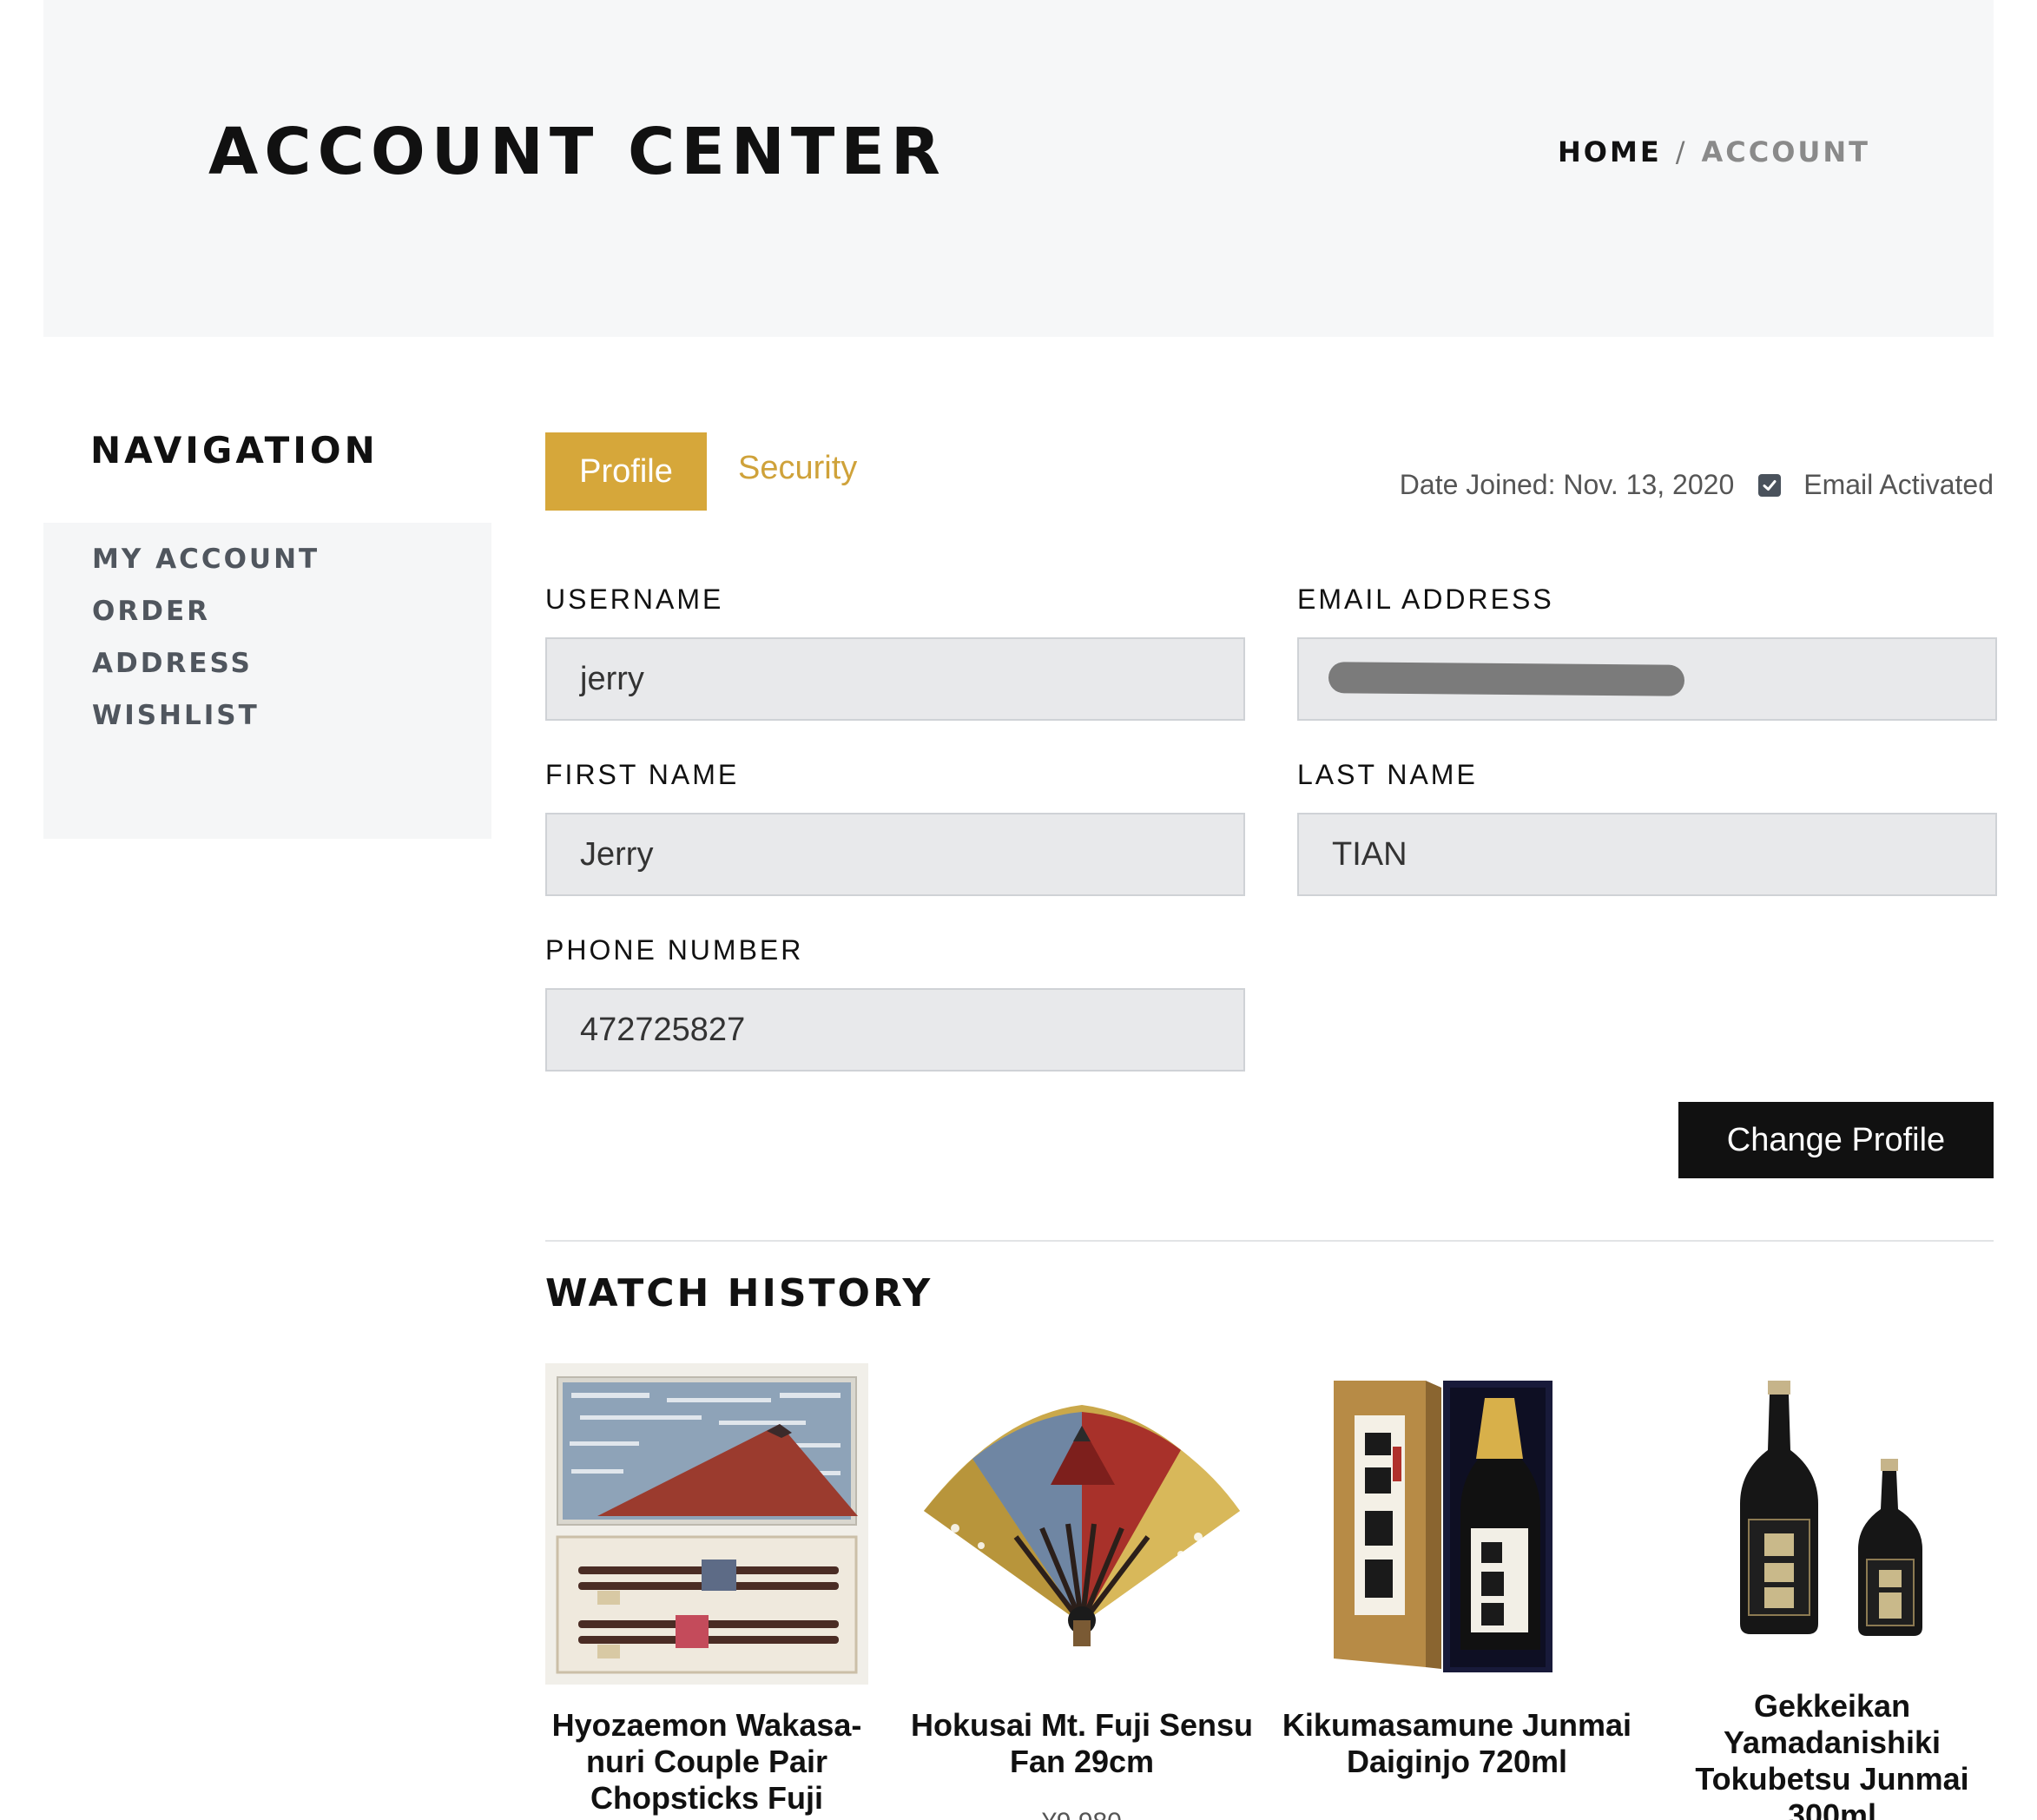 This screenshot has height=1820, width=2037. I want to click on email-activated-label: Email Activated, so click(1898, 484).